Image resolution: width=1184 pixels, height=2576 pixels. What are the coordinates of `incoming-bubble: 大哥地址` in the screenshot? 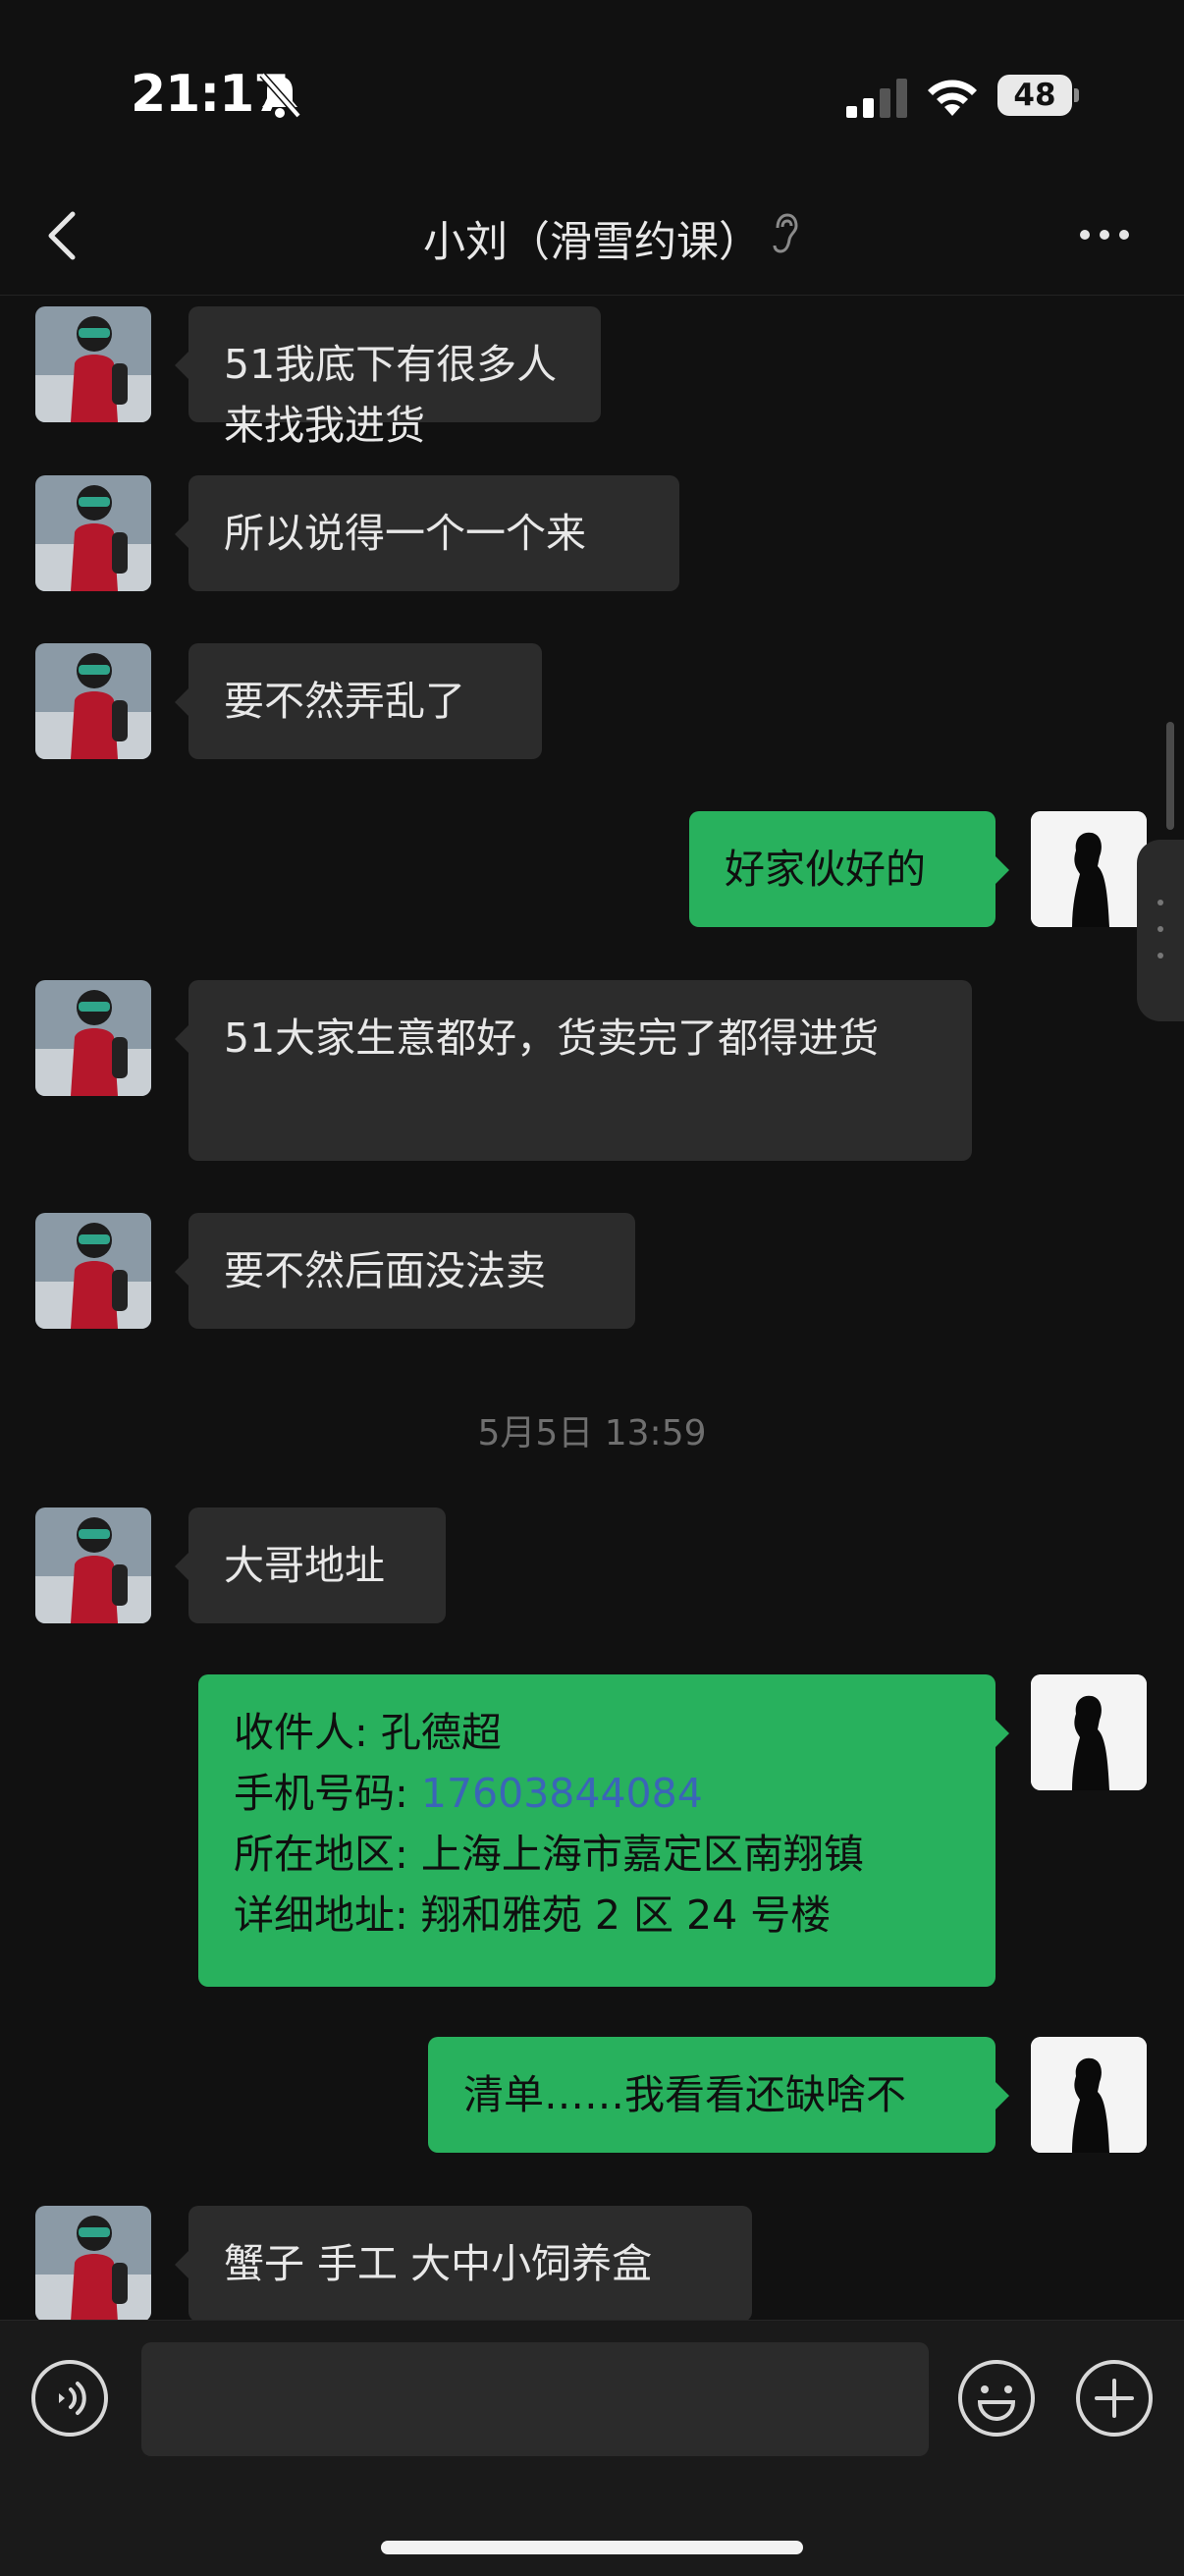 It's located at (310, 1565).